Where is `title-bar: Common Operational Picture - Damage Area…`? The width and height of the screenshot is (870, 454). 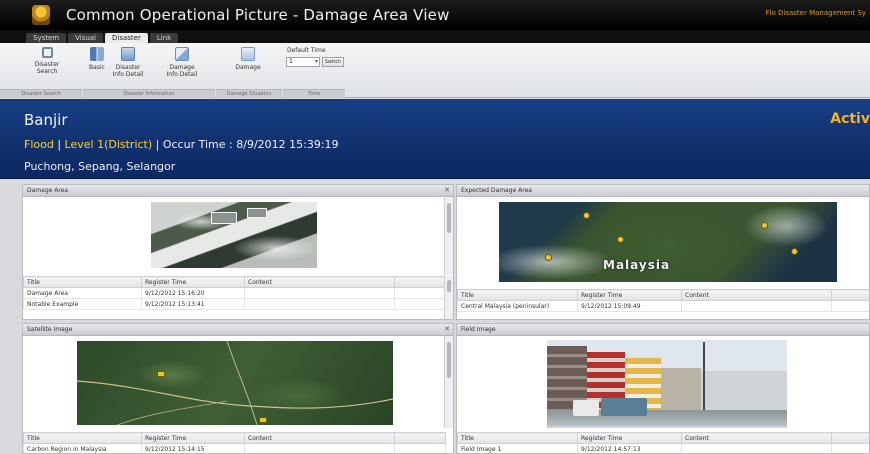 title-bar: Common Operational Picture - Damage Area… is located at coordinates (435, 15).